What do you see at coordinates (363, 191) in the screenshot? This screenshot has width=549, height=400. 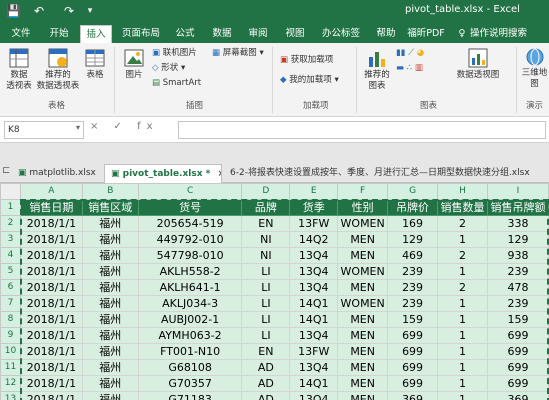 I see `column-header-f: F` at bounding box center [363, 191].